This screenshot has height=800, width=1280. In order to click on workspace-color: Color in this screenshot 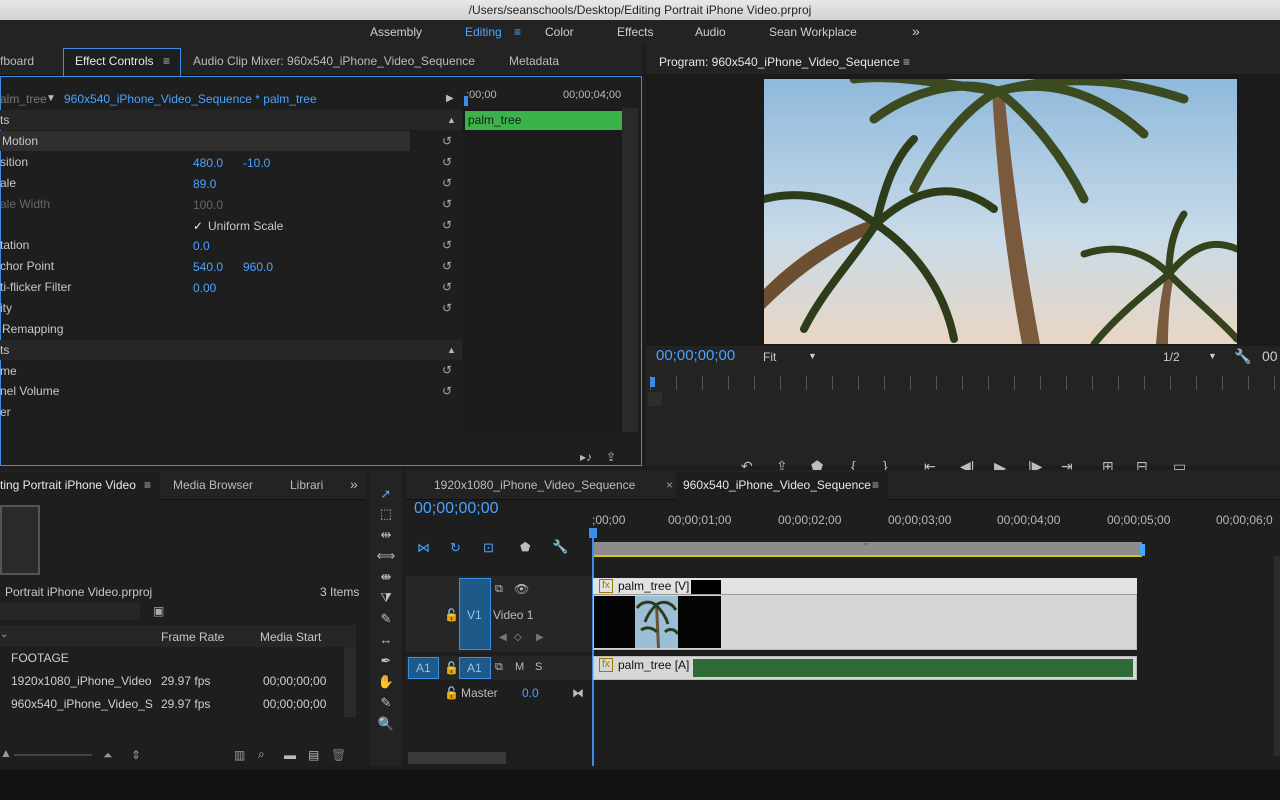, I will do `click(559, 32)`.